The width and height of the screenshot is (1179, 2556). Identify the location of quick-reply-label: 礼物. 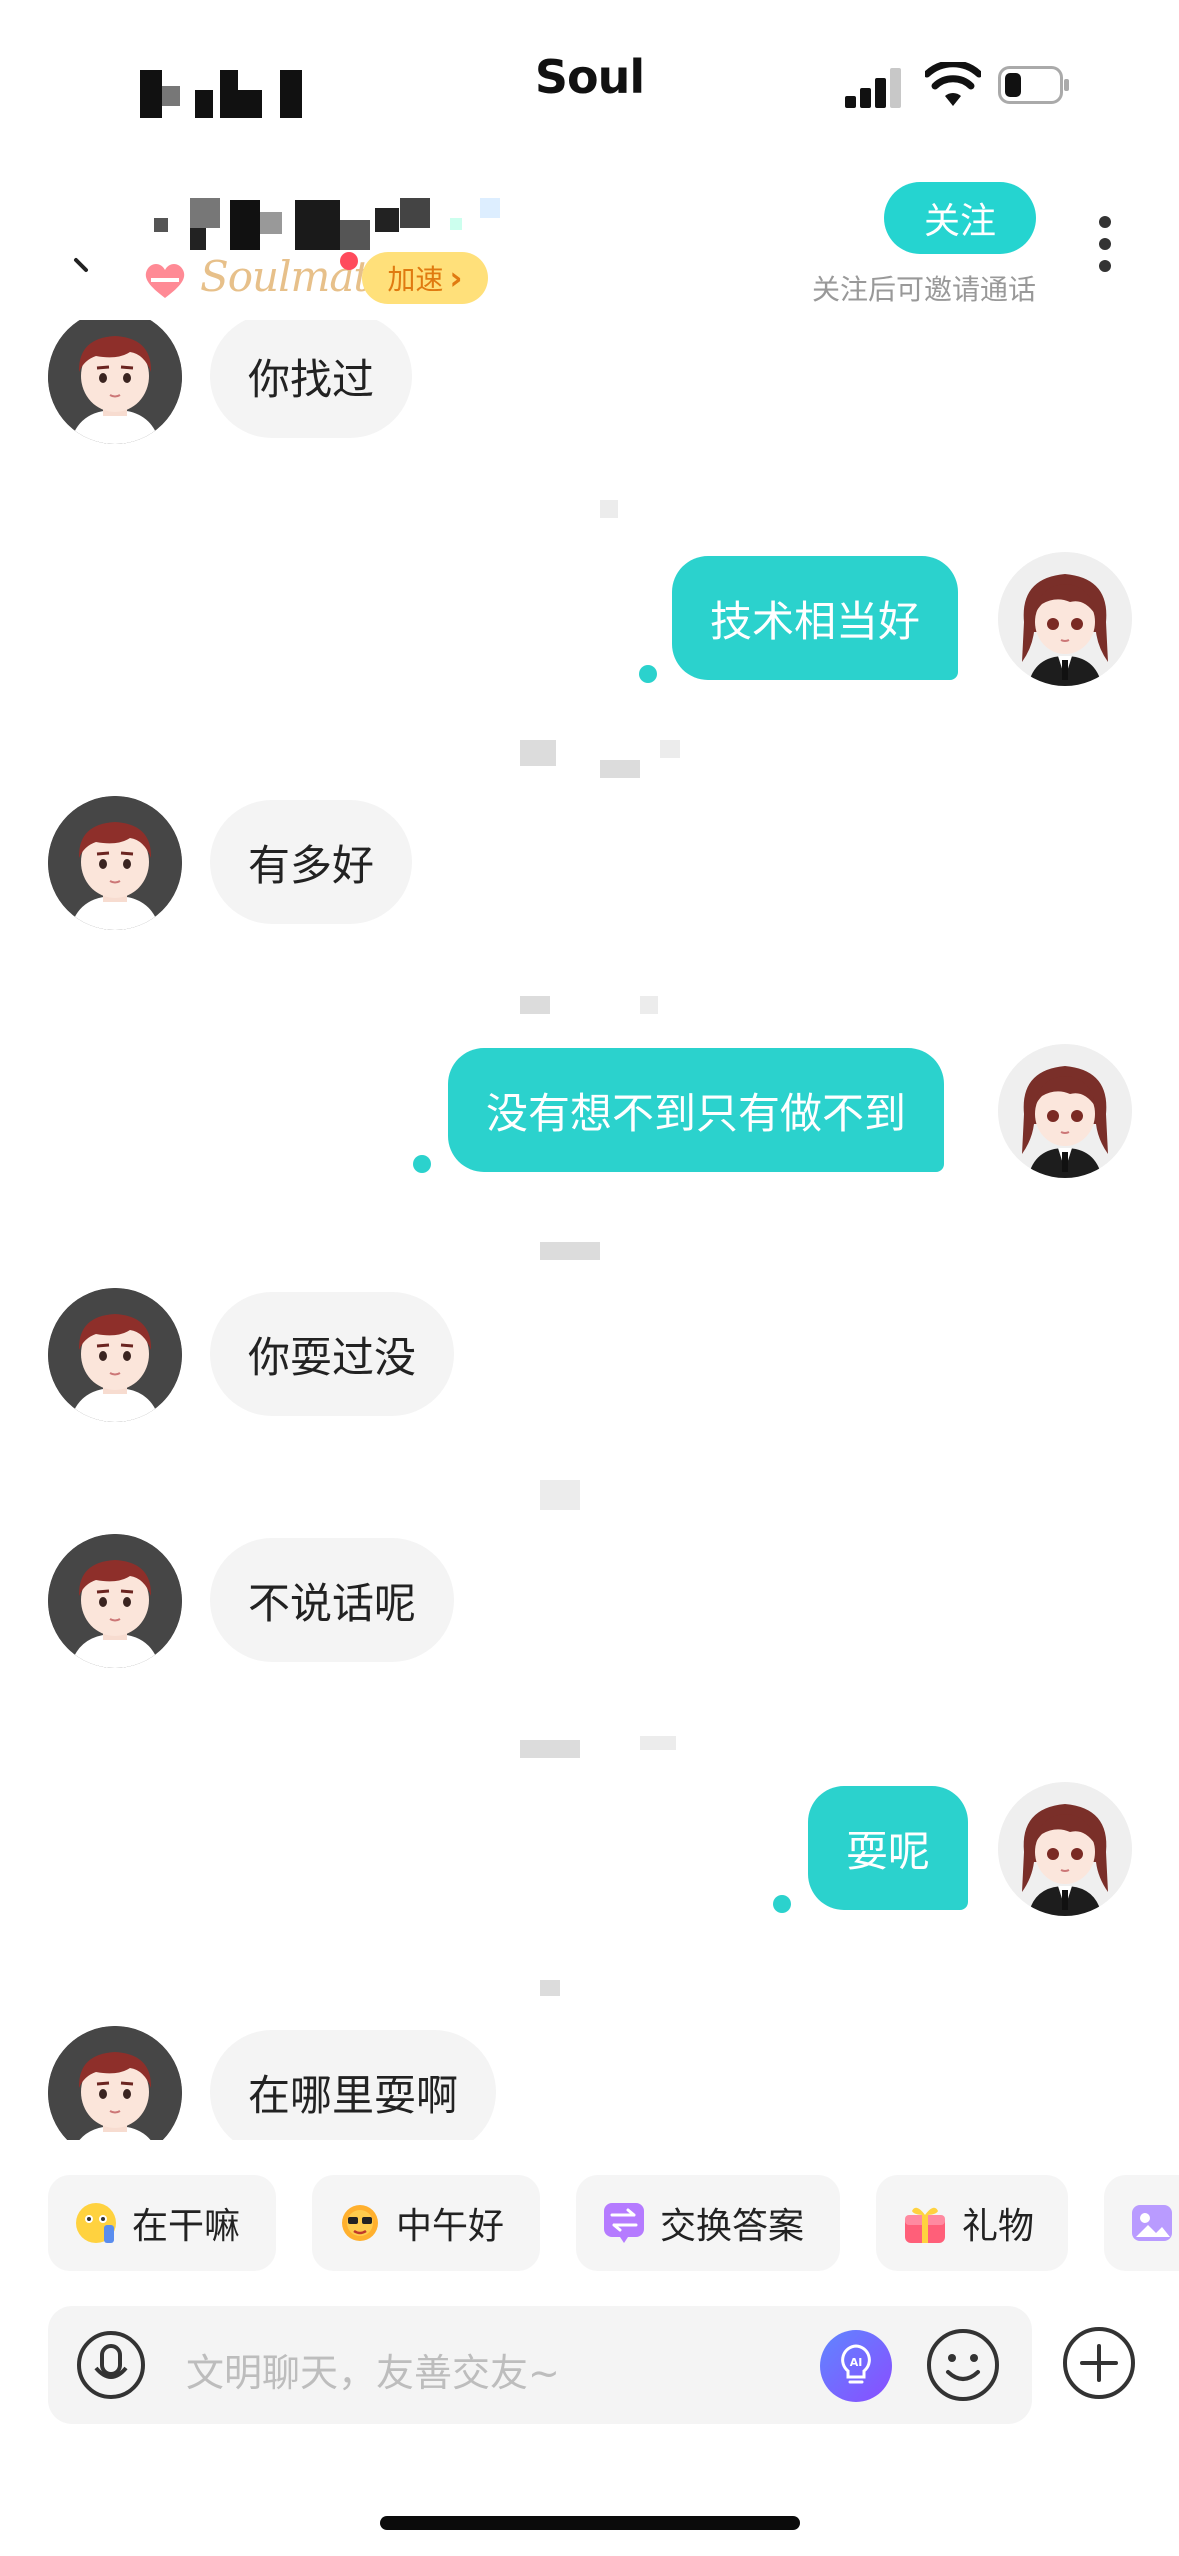
(998, 2226).